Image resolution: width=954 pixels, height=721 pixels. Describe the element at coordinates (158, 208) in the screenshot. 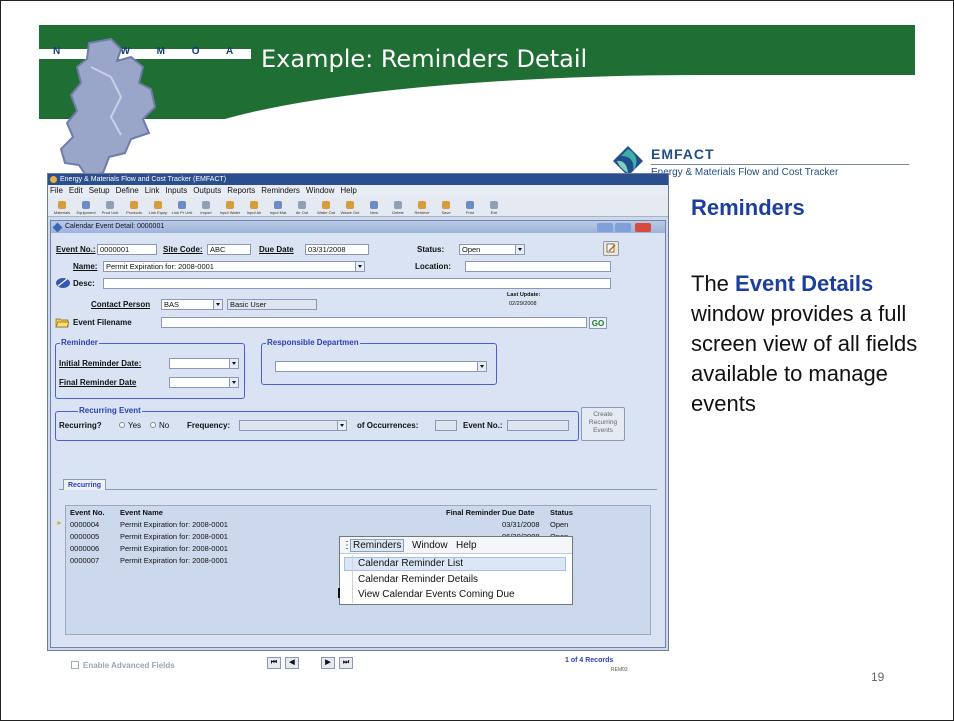

I see `toolbar-button-link-equip: Link Equip` at that location.